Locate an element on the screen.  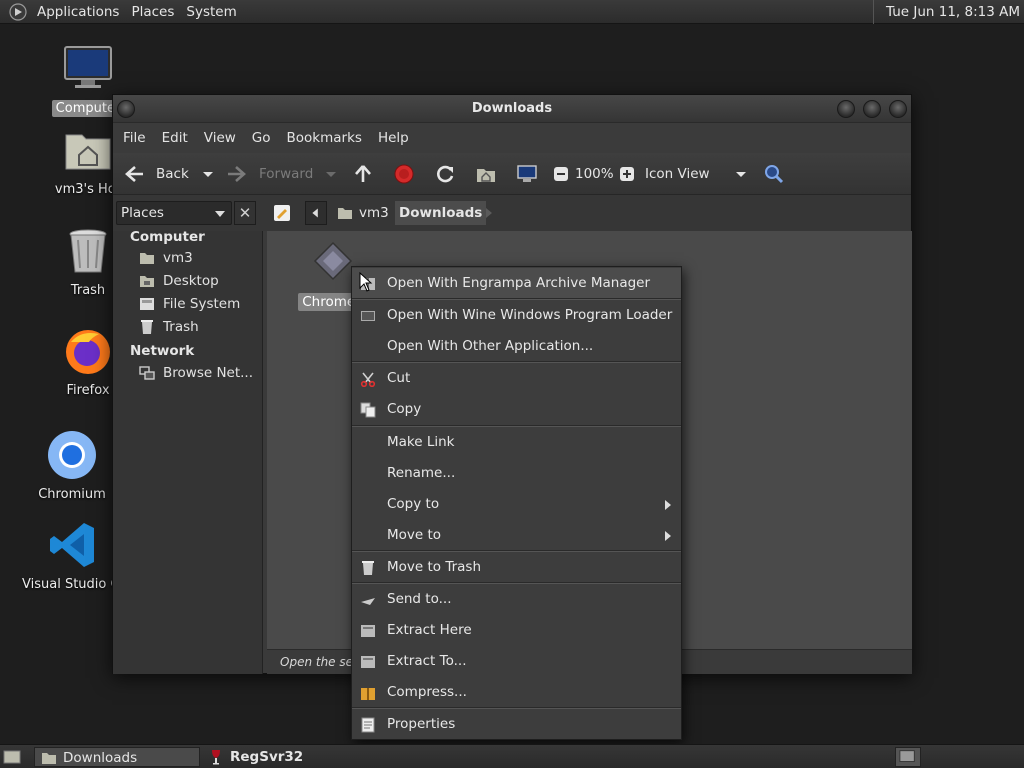
menu-go: Go is located at coordinates (261, 138).